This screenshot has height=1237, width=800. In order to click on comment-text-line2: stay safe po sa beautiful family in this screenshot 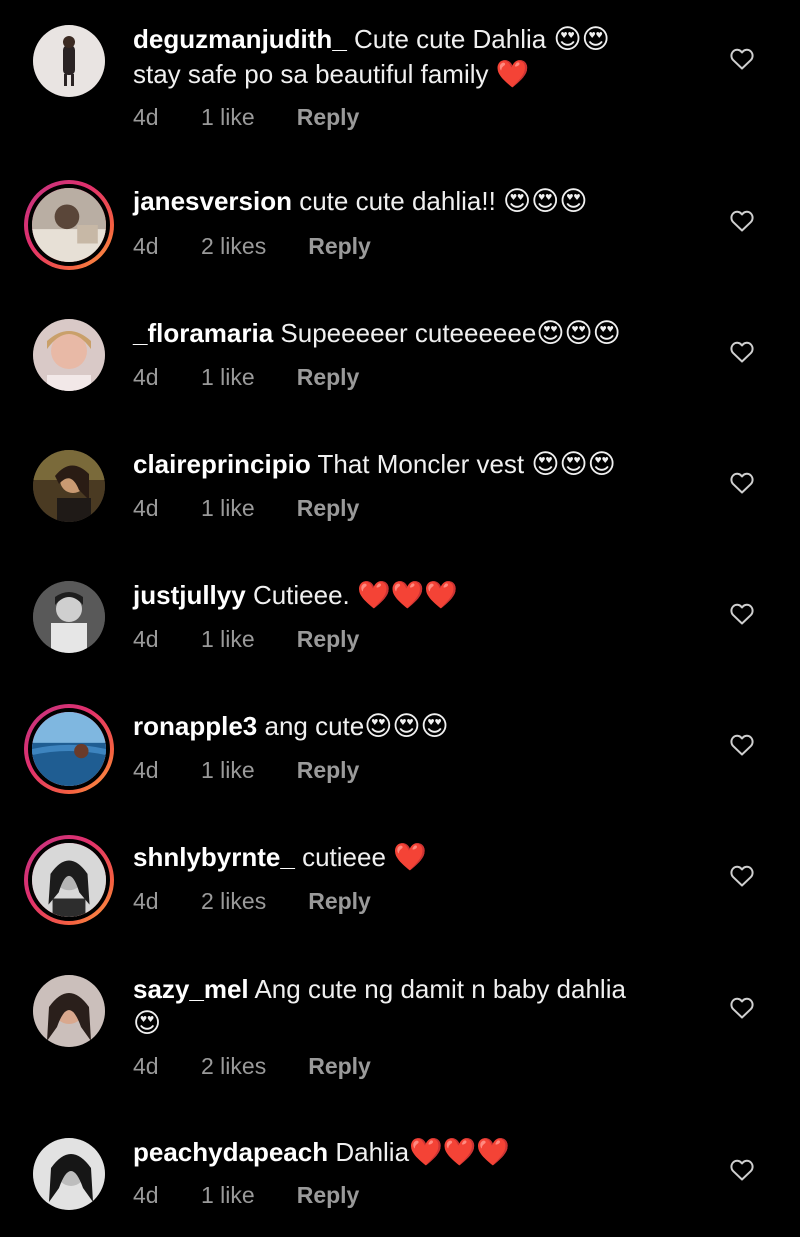, I will do `click(311, 74)`.